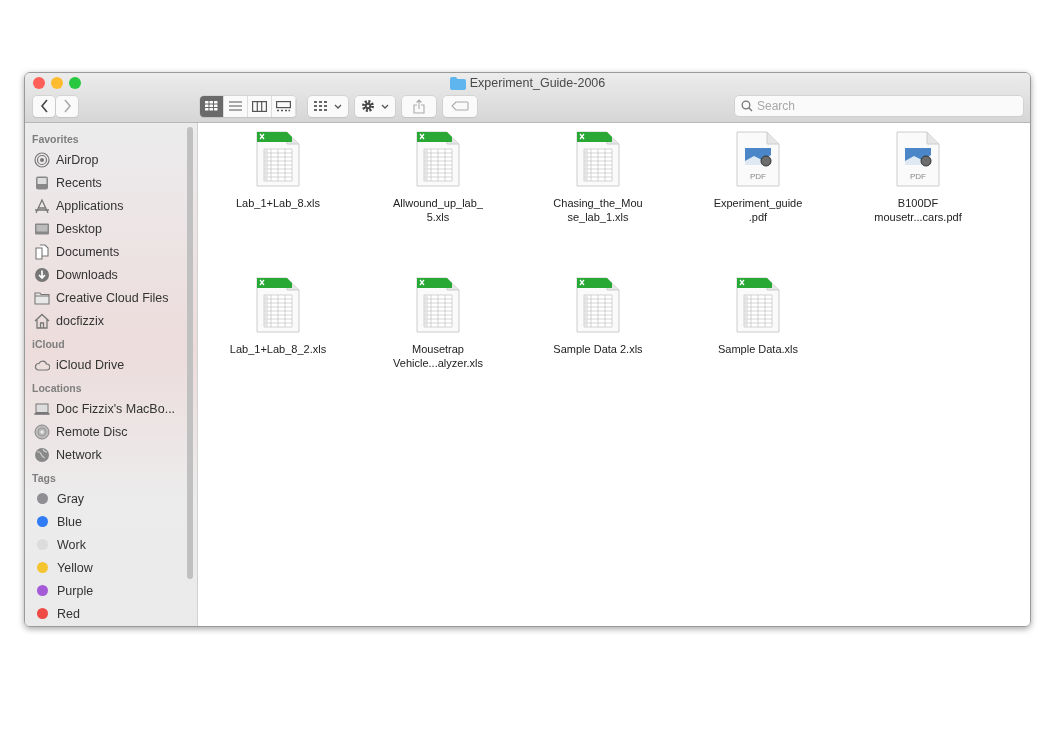 The height and width of the screenshot is (733, 1055). What do you see at coordinates (114, 521) in the screenshot?
I see `sidebar-item: Blue` at bounding box center [114, 521].